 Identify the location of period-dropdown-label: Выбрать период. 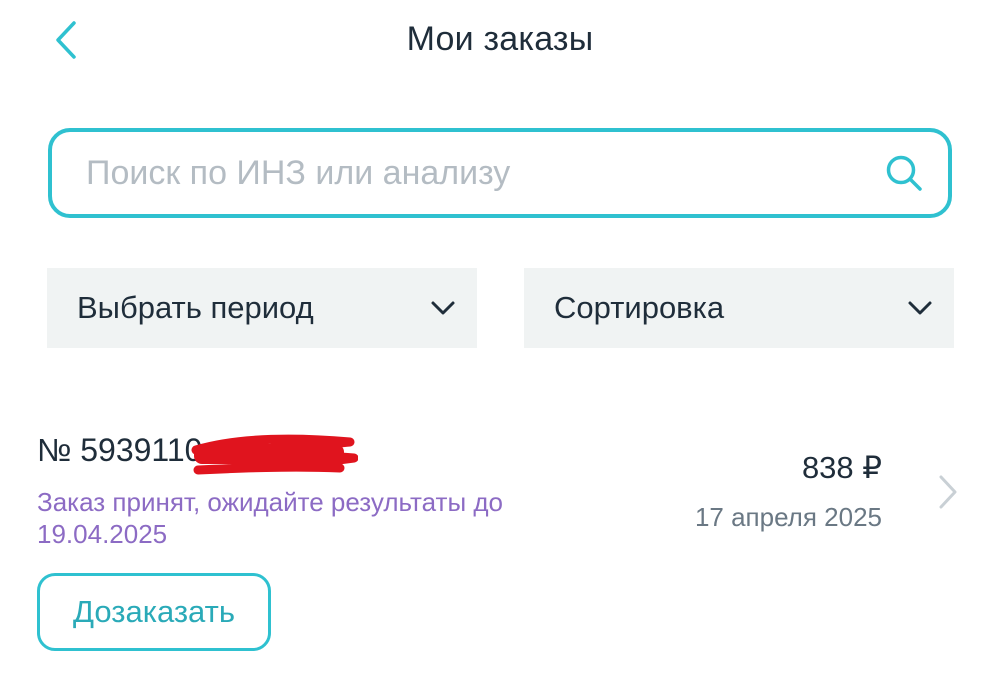
(195, 307).